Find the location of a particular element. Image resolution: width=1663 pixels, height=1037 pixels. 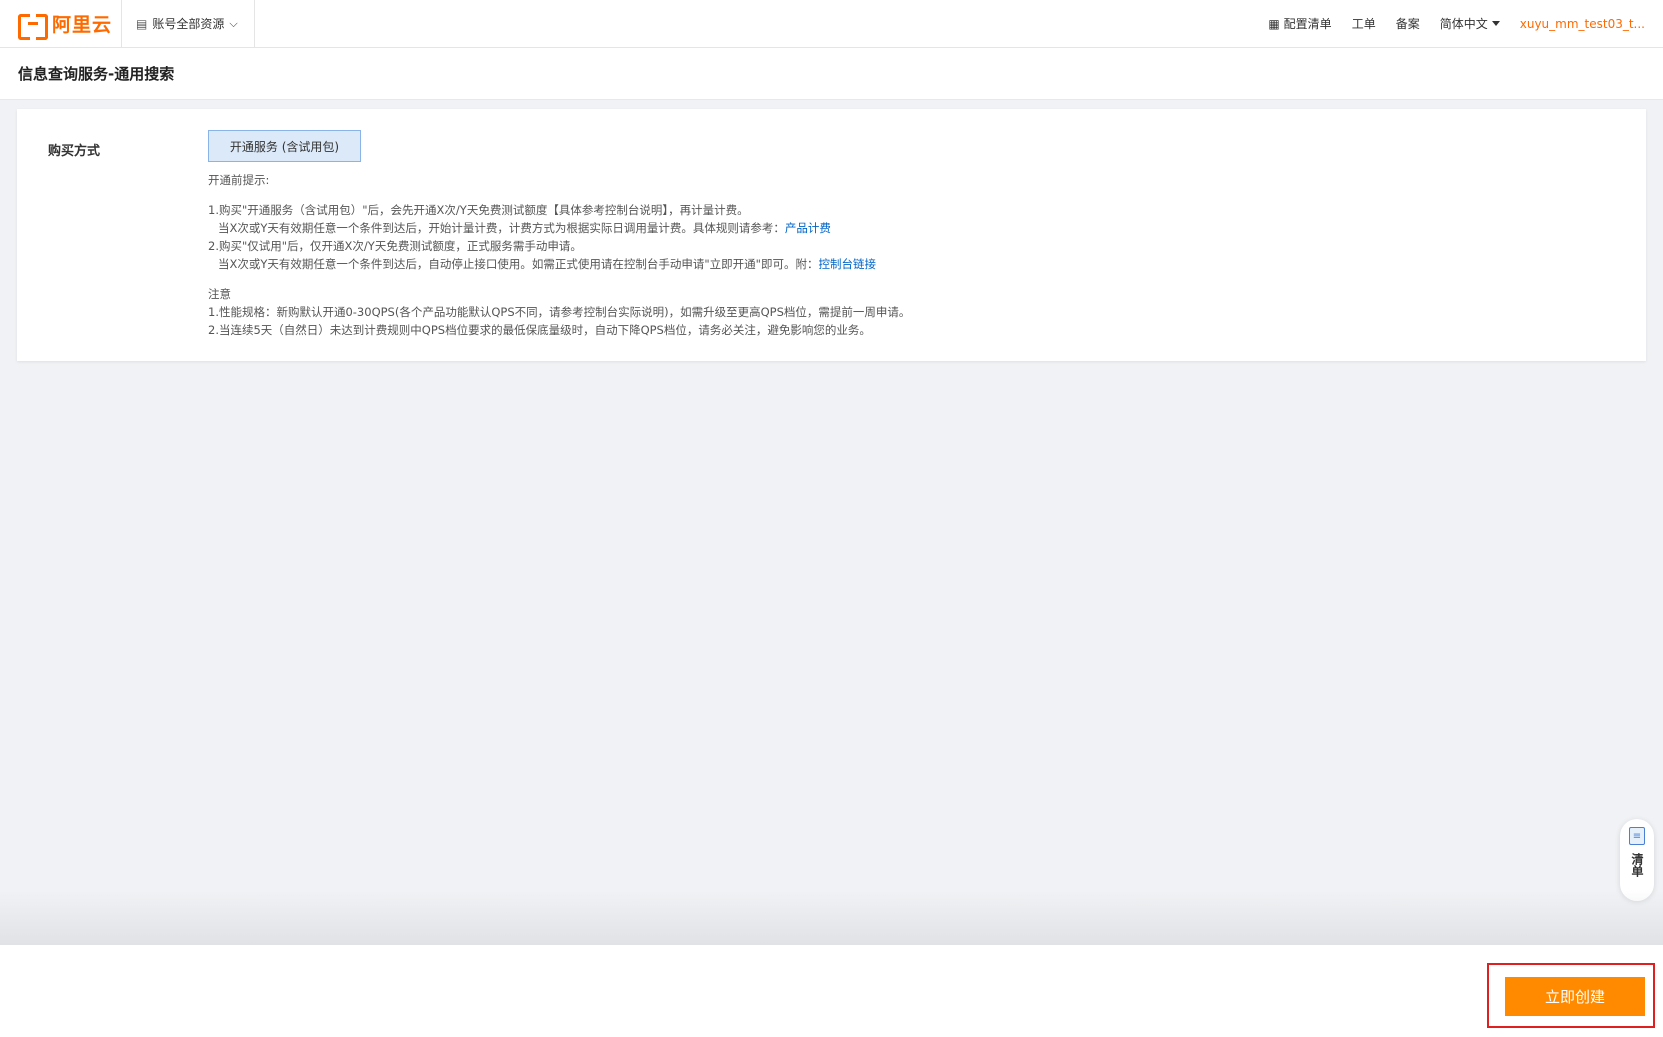

nav-ticket-label: 工单 is located at coordinates (1363, 24).